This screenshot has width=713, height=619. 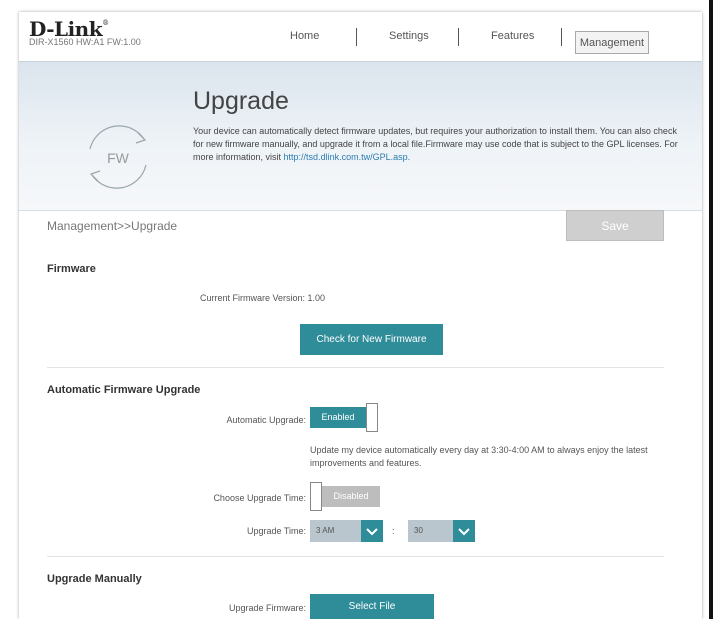 What do you see at coordinates (267, 608) in the screenshot?
I see `upgrade-firmware-label: Upgrade Firmware:` at bounding box center [267, 608].